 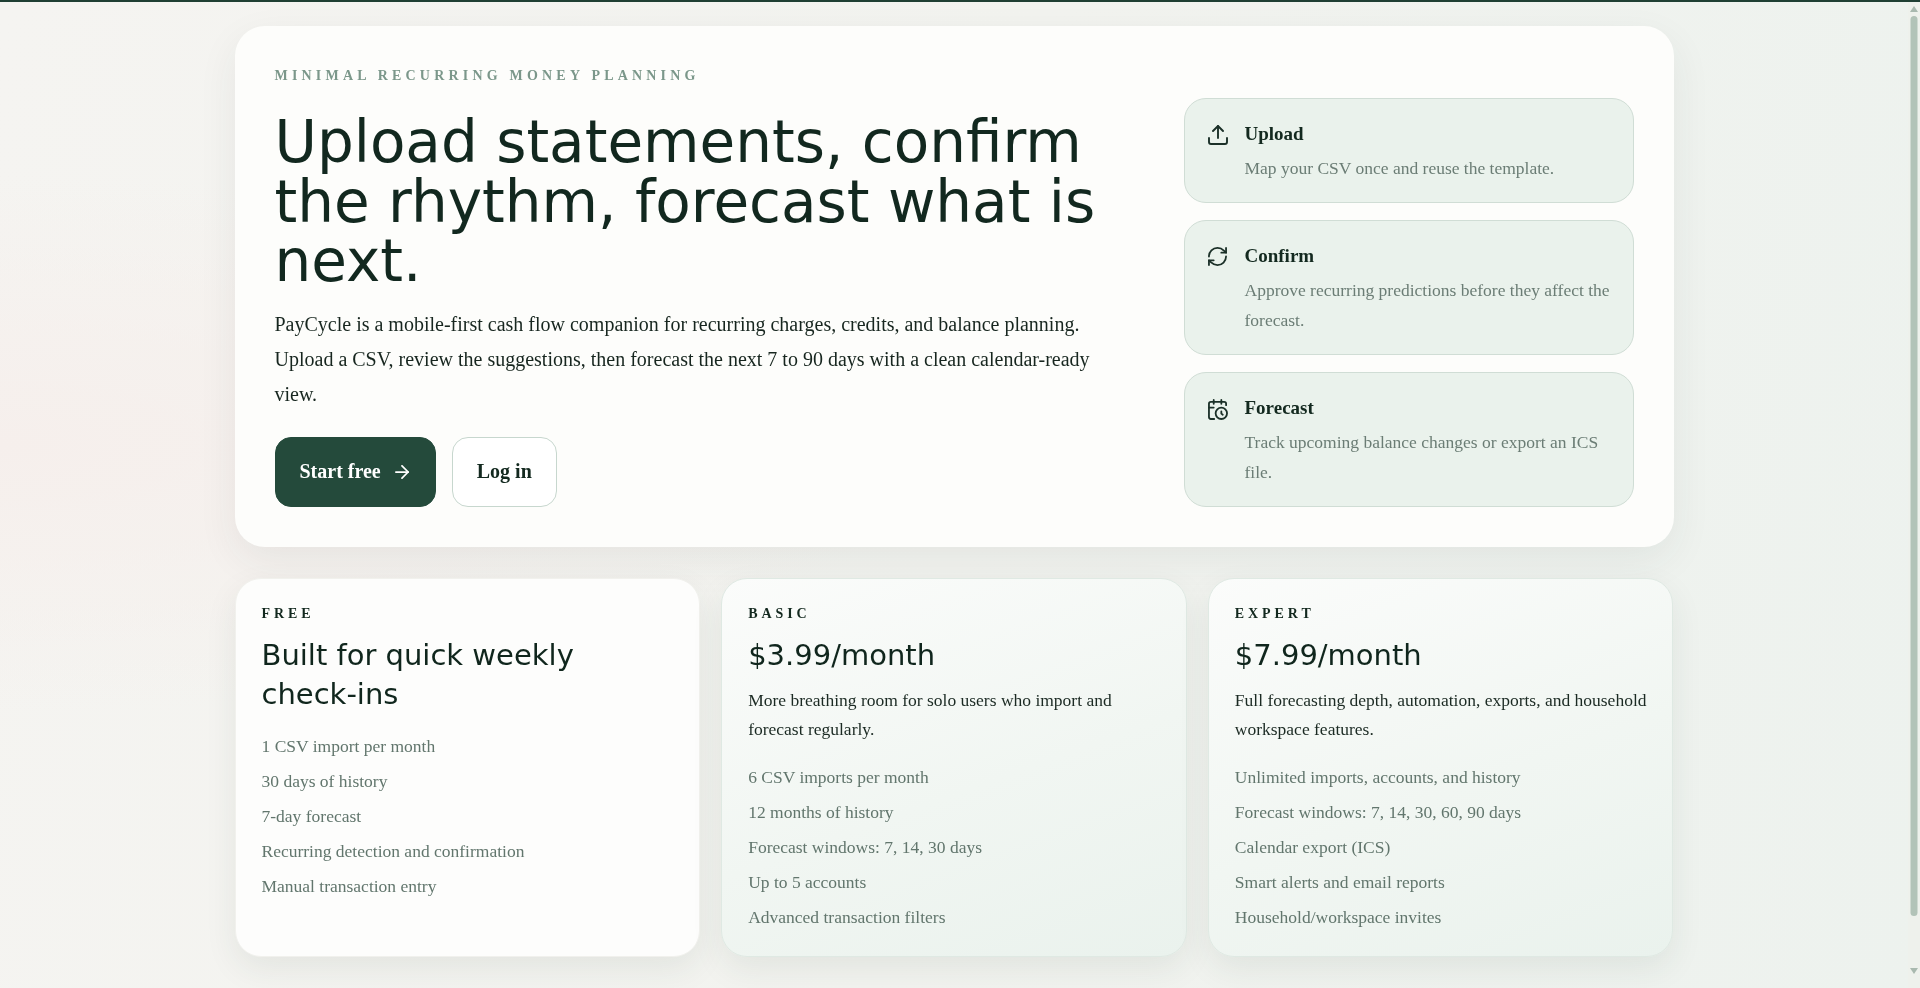 I want to click on hero-heading: Upload statements, confirm the rhythm, forecast what is next., so click(x=685, y=202).